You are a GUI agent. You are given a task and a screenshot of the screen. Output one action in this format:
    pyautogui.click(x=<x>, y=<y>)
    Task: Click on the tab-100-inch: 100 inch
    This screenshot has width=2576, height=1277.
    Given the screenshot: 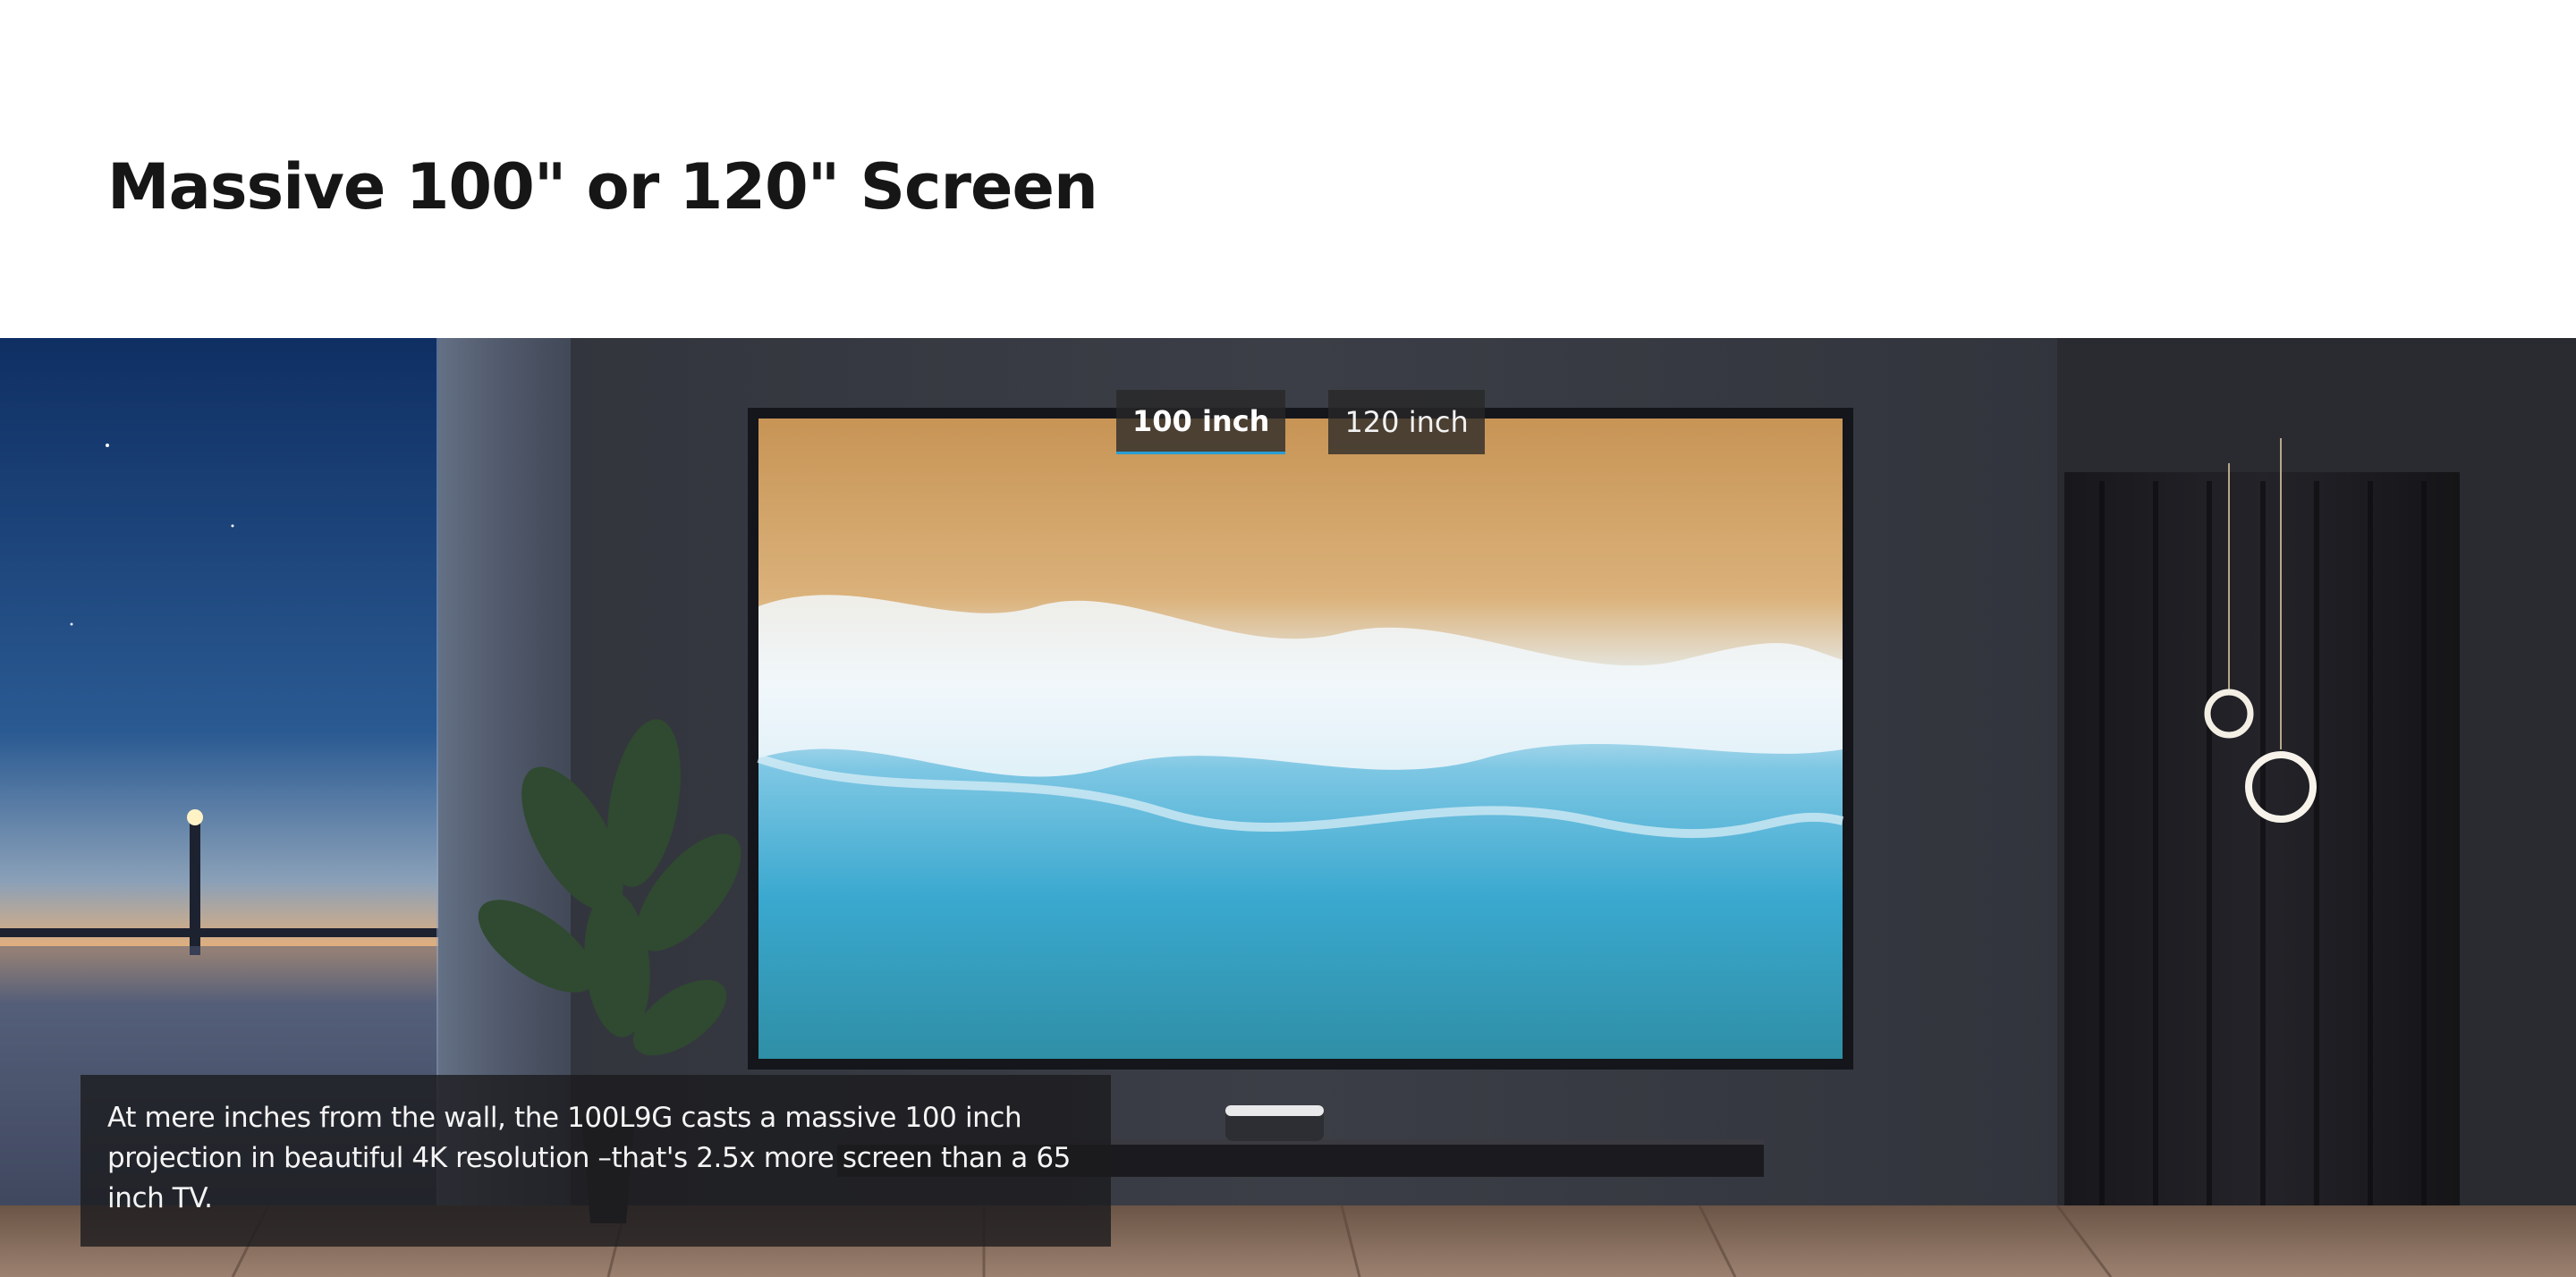 What is the action you would take?
    pyautogui.click(x=1201, y=422)
    